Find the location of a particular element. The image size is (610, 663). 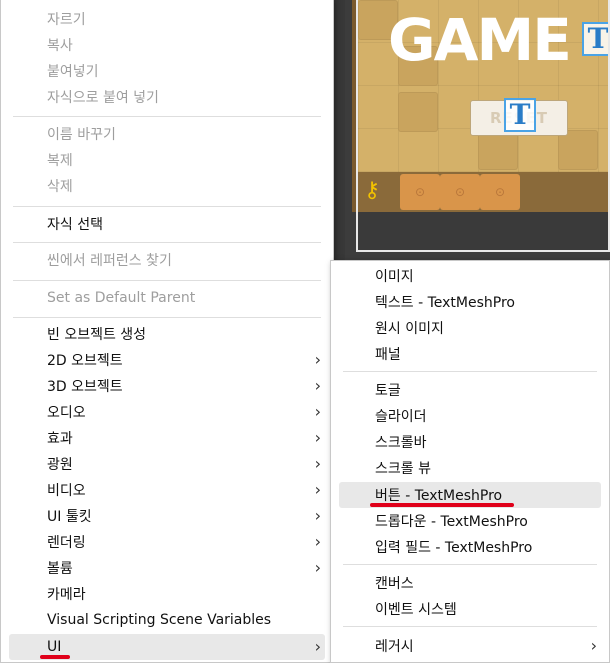

submenu-item-image: 이미지 is located at coordinates (470, 276).